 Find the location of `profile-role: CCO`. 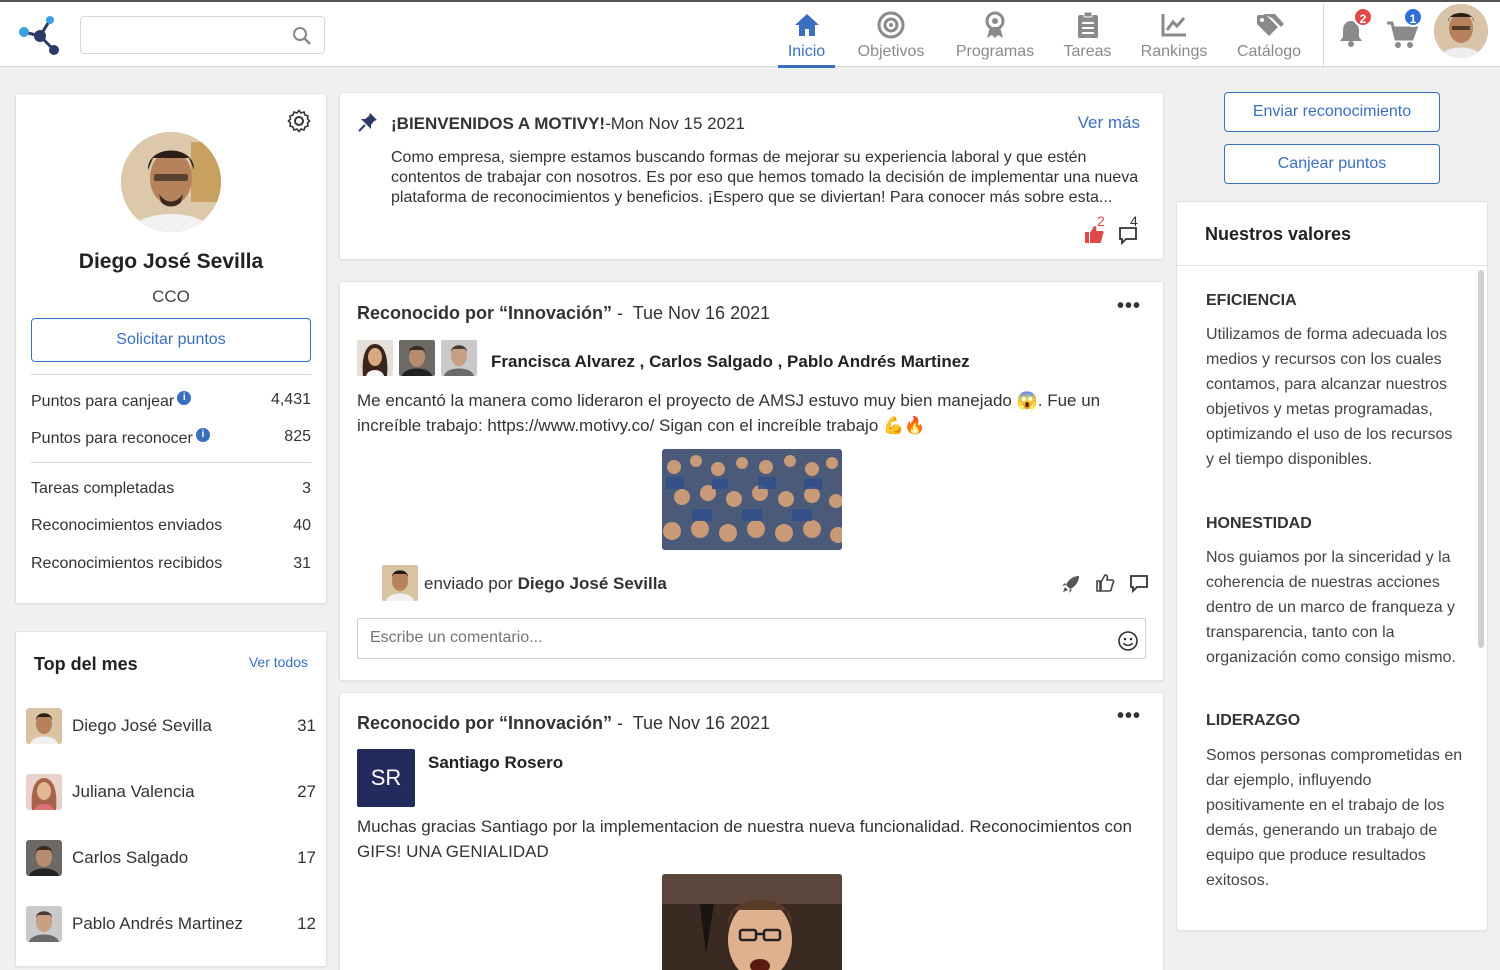

profile-role: CCO is located at coordinates (171, 296).